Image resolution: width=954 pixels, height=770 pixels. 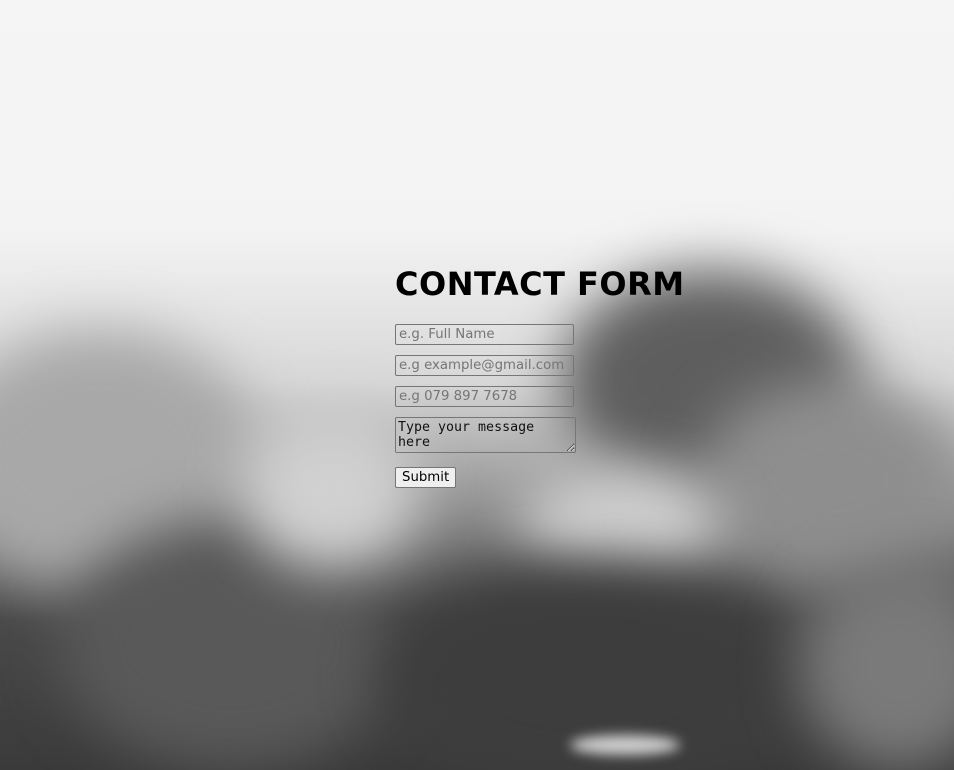 I want to click on contact-form: CONTACT FORM Submit, so click(x=555, y=375).